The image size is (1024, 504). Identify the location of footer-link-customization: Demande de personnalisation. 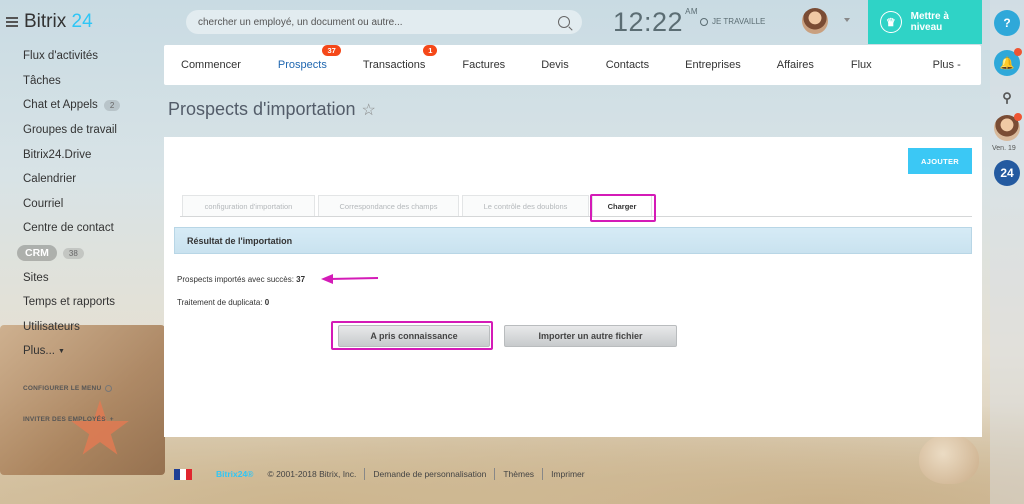
(429, 474).